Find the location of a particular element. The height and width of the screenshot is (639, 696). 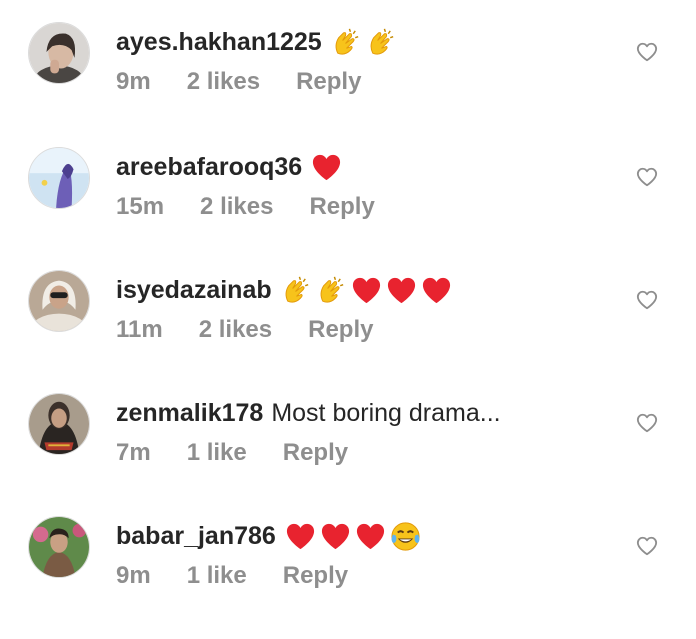

comment-header: isyedazainab is located at coordinates (285, 290).